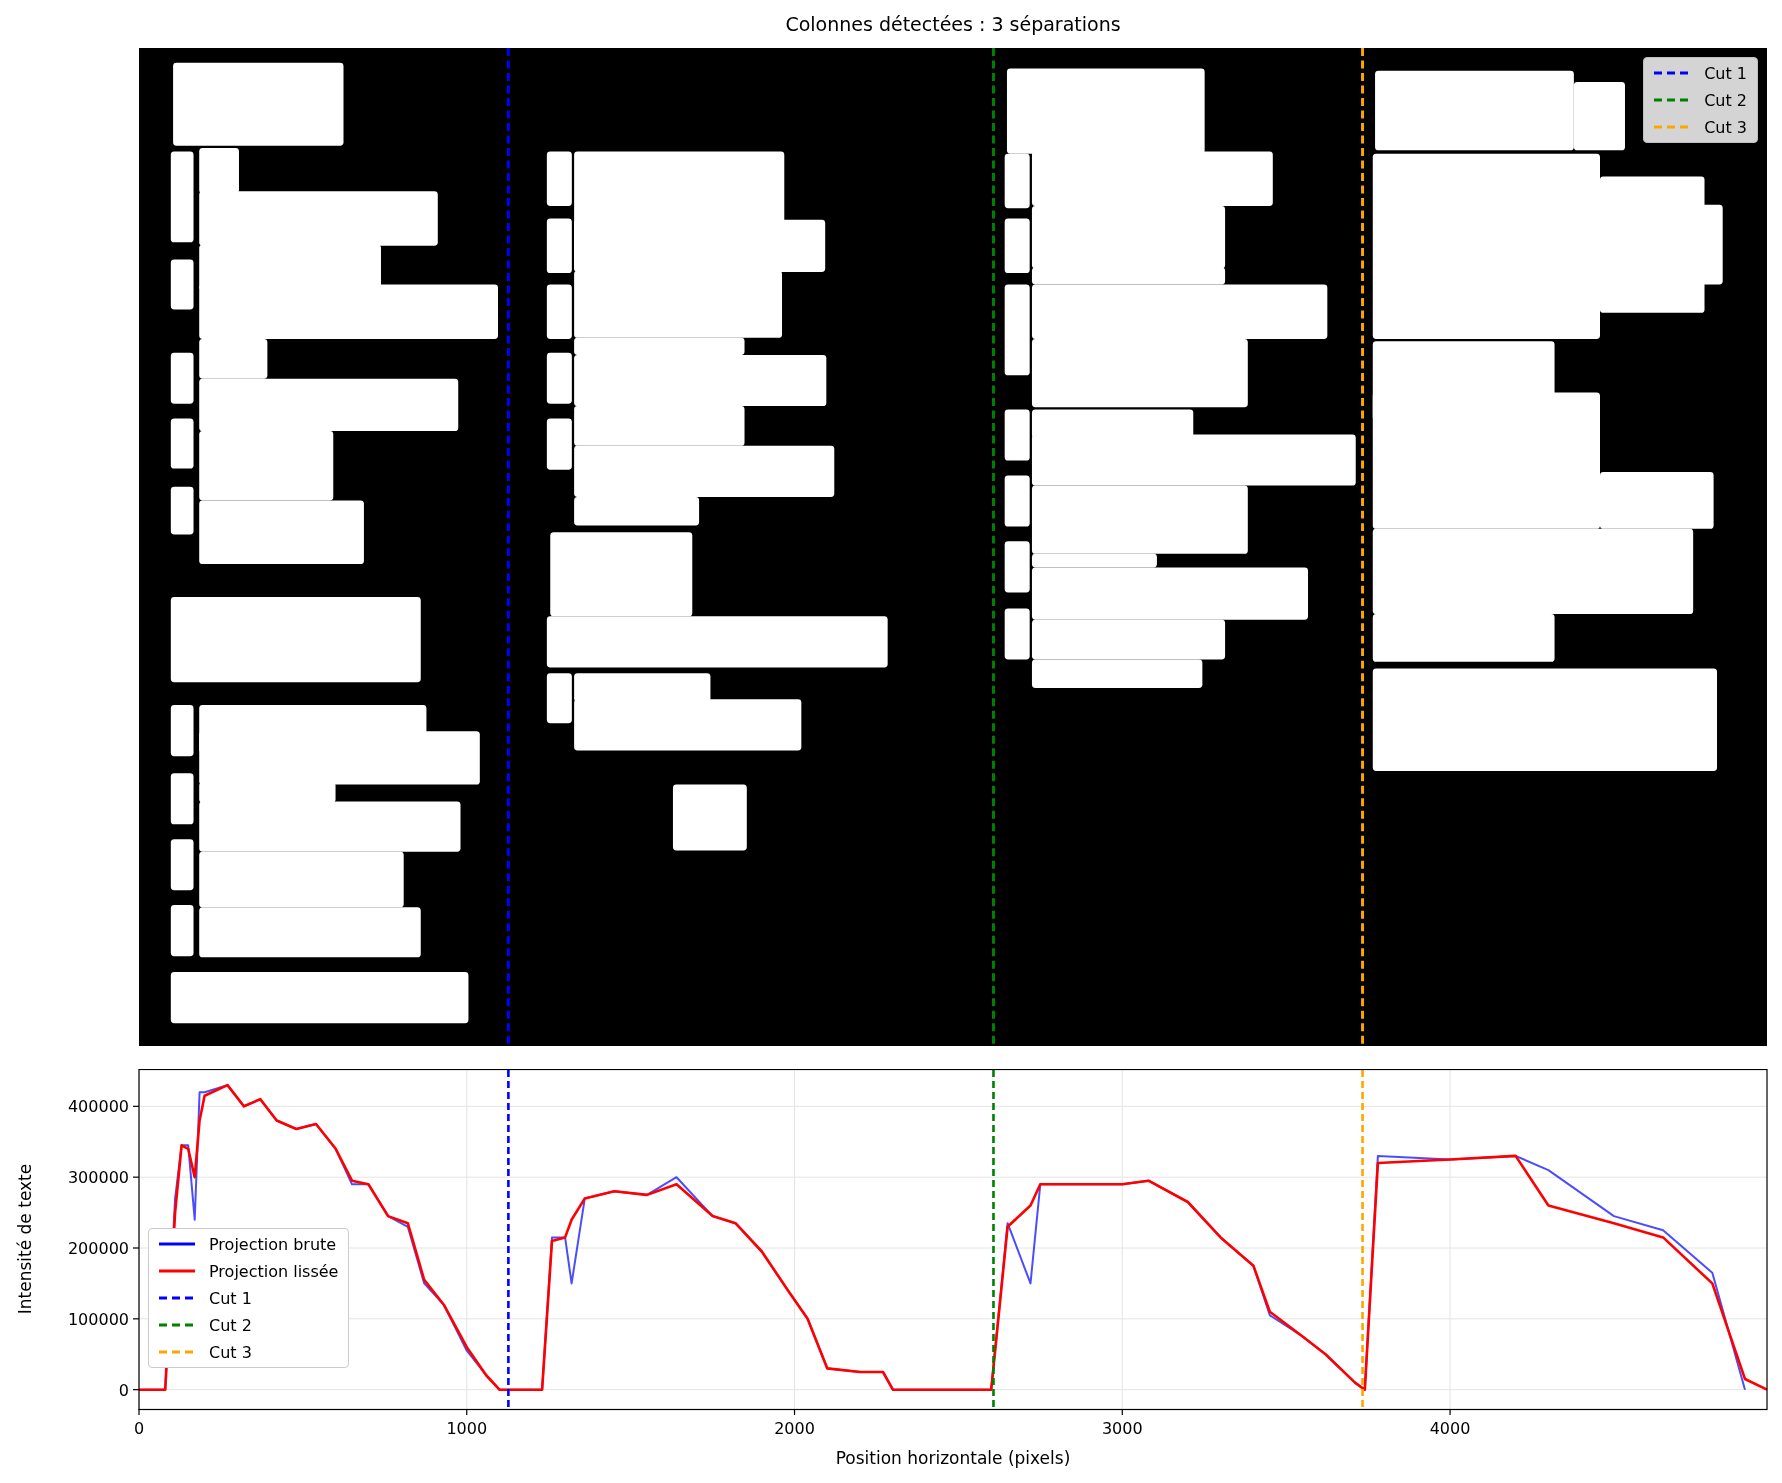  Describe the element at coordinates (467, 1428) in the screenshot. I see `tick-label: 1000` at that location.